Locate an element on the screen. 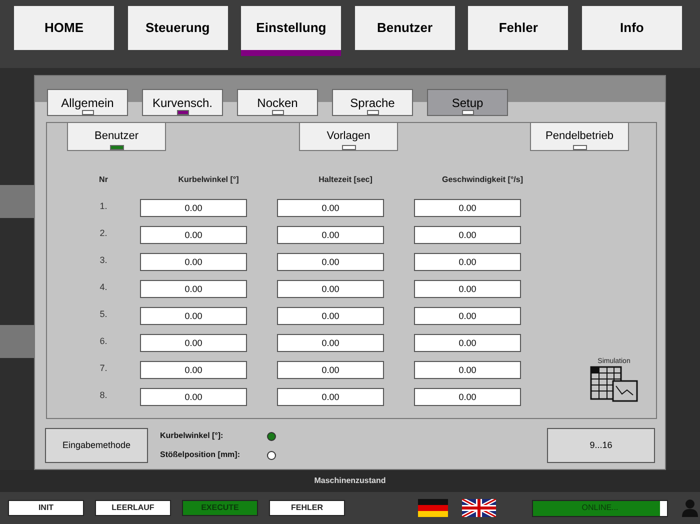 This screenshot has width=700, height=524. nav-button: Info is located at coordinates (632, 28).